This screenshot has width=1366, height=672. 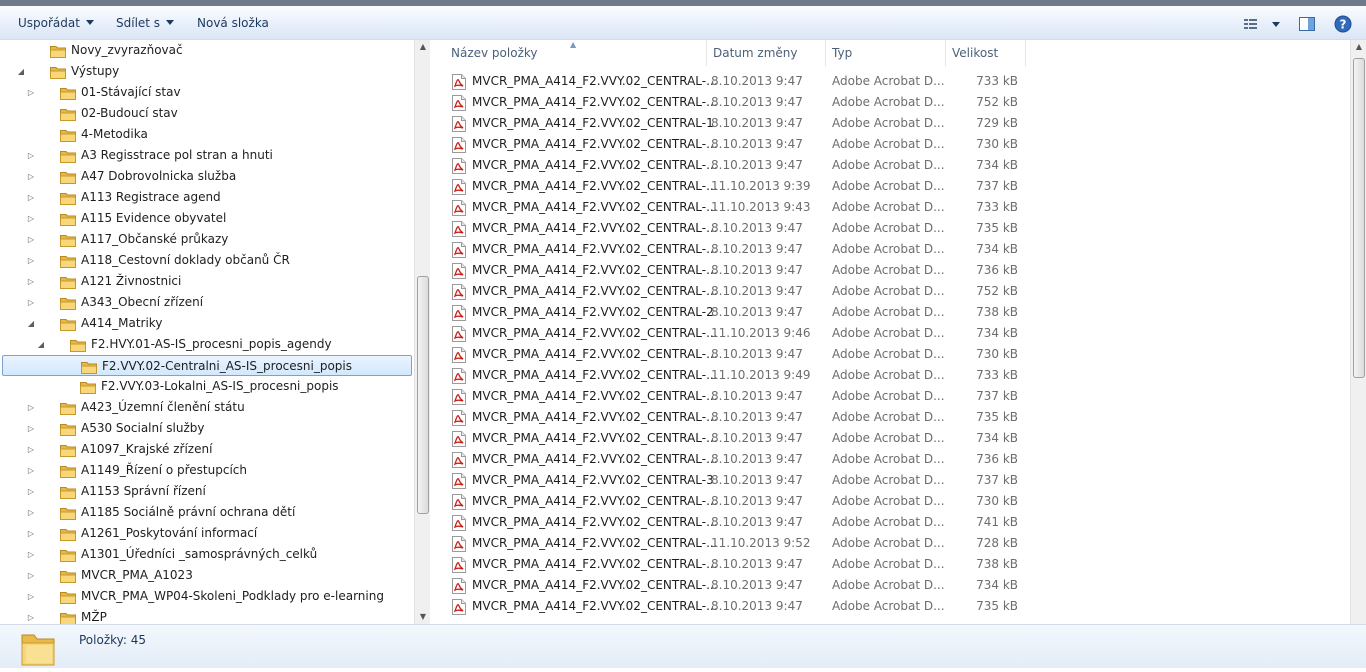 I want to click on nav-tree-item: ▷ A1149_Řízení o přestupcích, so click(x=207, y=470).